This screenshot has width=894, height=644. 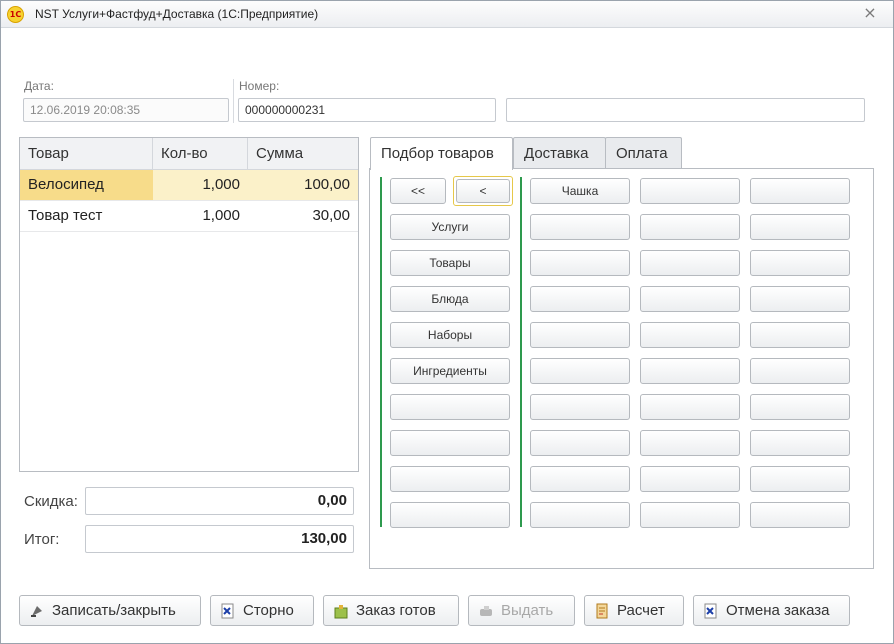 What do you see at coordinates (486, 611) in the screenshot?
I see `issue-icon` at bounding box center [486, 611].